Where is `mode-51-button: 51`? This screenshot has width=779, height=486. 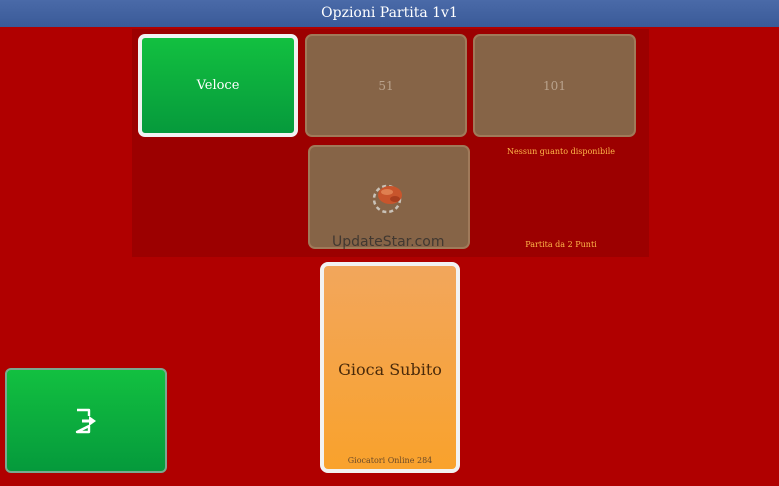
mode-51-button: 51 is located at coordinates (386, 85).